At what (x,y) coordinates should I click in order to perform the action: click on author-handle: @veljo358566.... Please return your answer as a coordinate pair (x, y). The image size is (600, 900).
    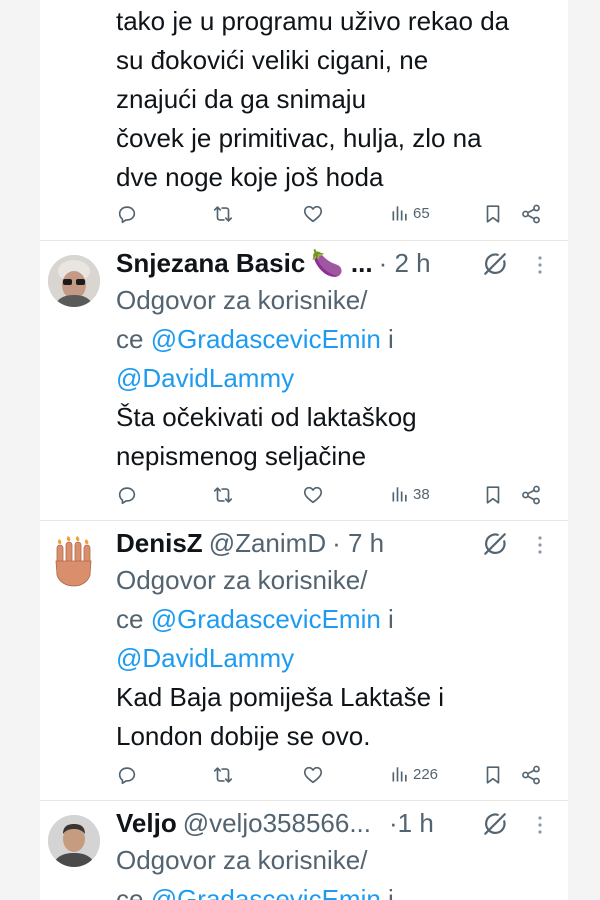
    Looking at the image, I should click on (277, 823).